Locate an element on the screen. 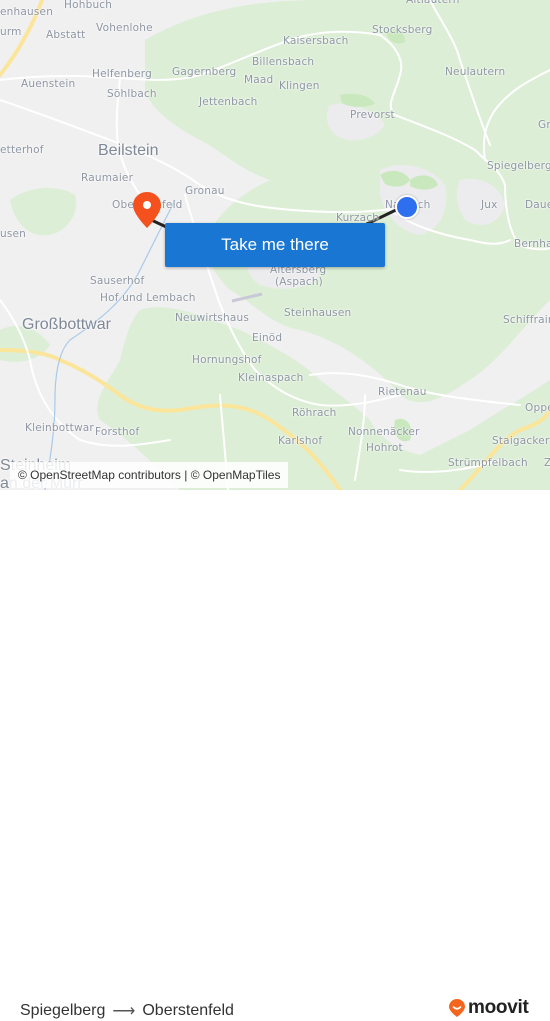  place-label: Hohbuch is located at coordinates (88, 5).